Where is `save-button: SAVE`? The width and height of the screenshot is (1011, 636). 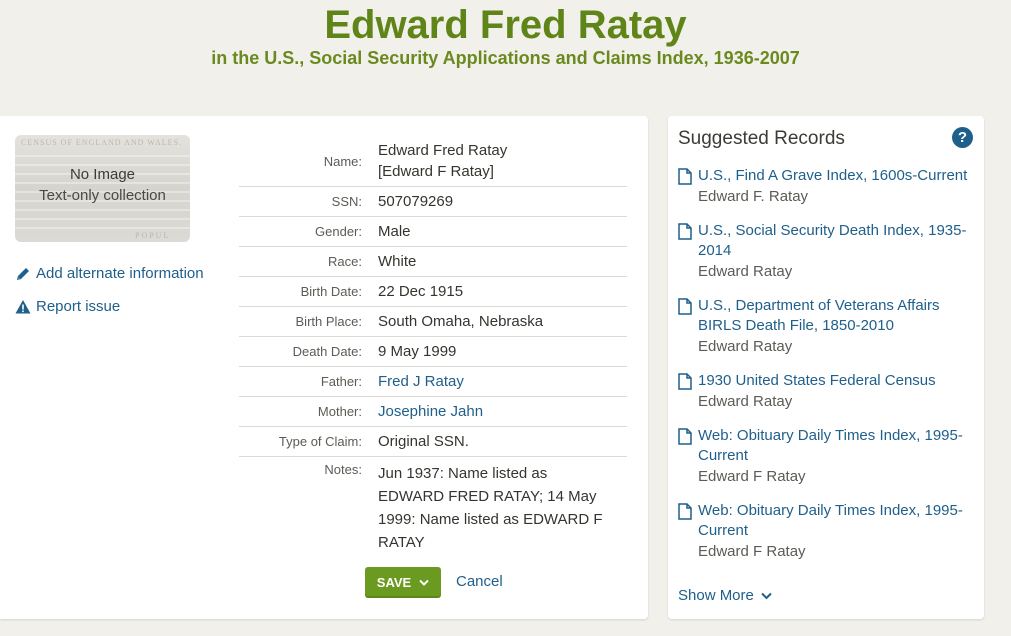 save-button: SAVE is located at coordinates (403, 582).